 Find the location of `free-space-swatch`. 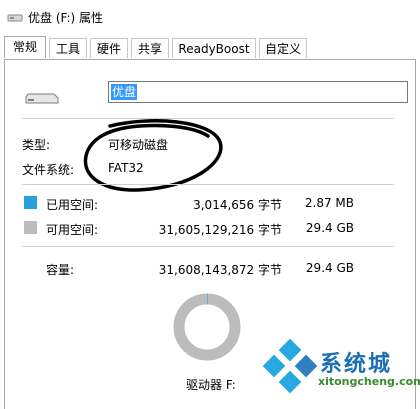

free-space-swatch is located at coordinates (30, 227).